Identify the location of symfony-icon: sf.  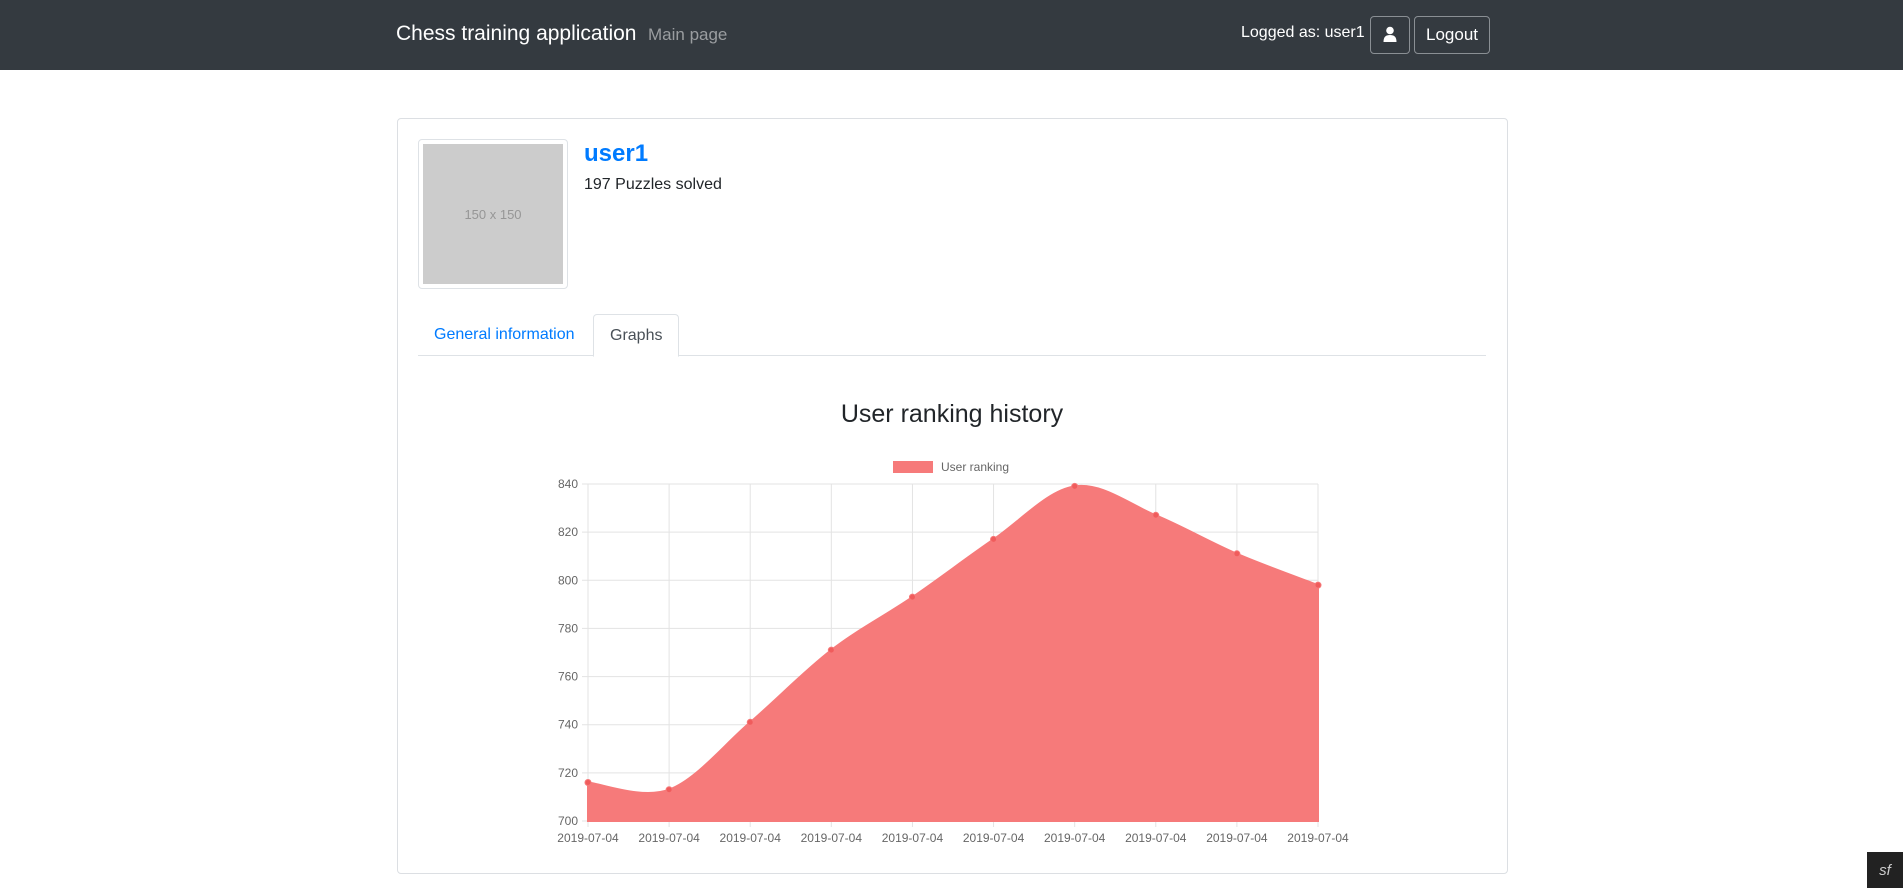
(1885, 870).